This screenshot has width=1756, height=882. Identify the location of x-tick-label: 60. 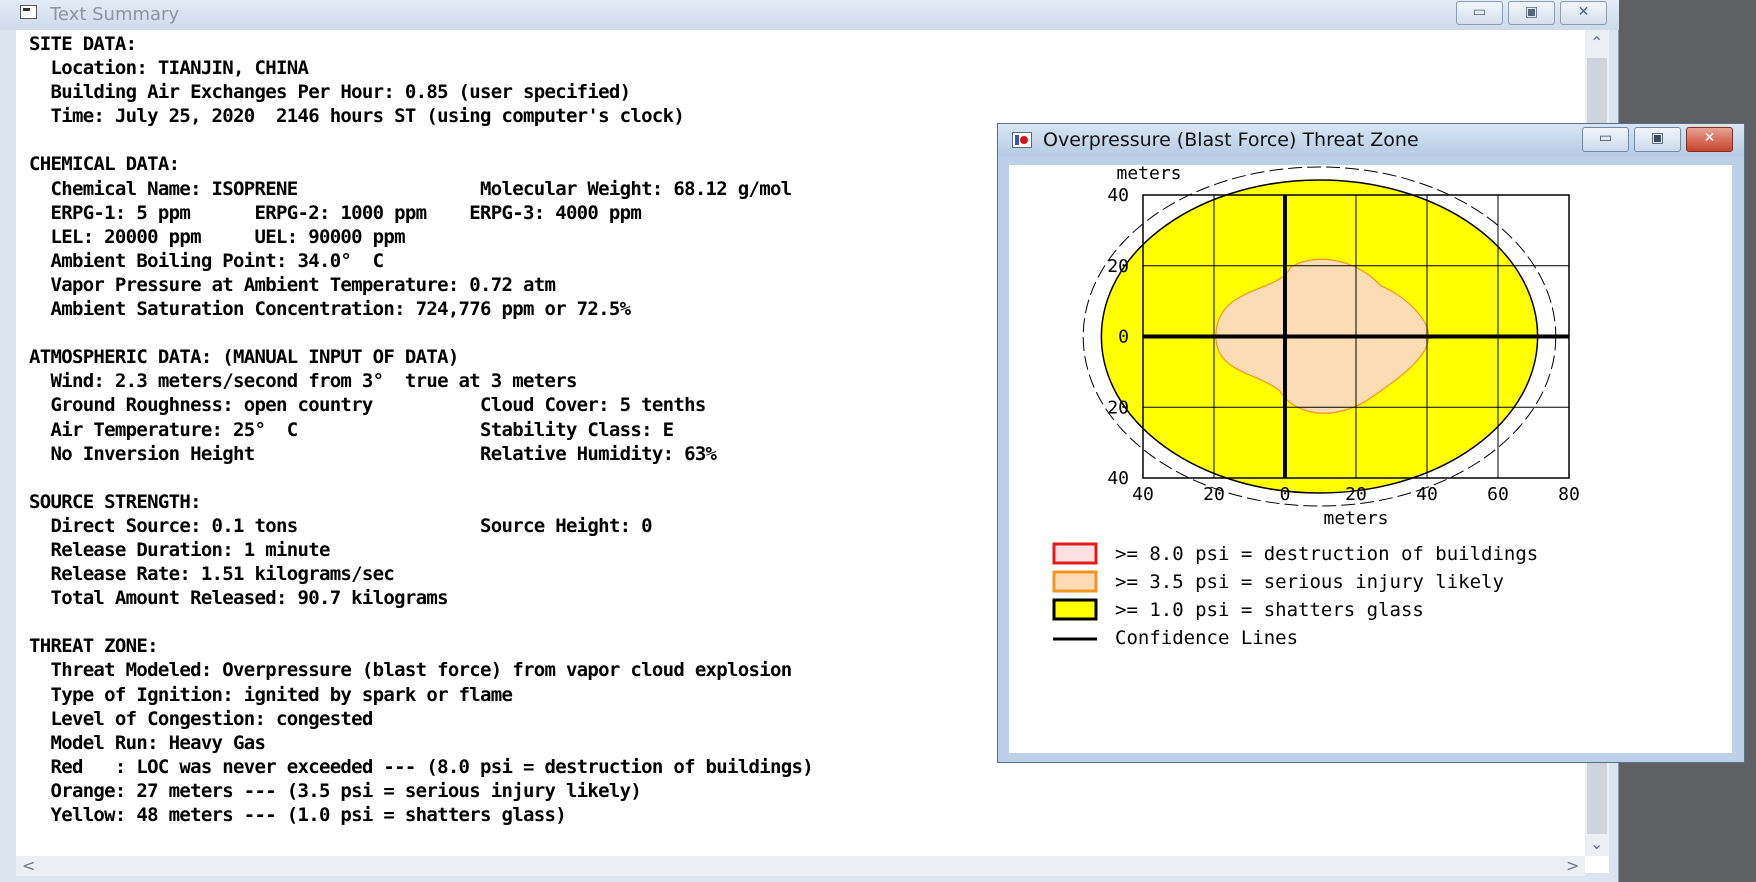
(1498, 494).